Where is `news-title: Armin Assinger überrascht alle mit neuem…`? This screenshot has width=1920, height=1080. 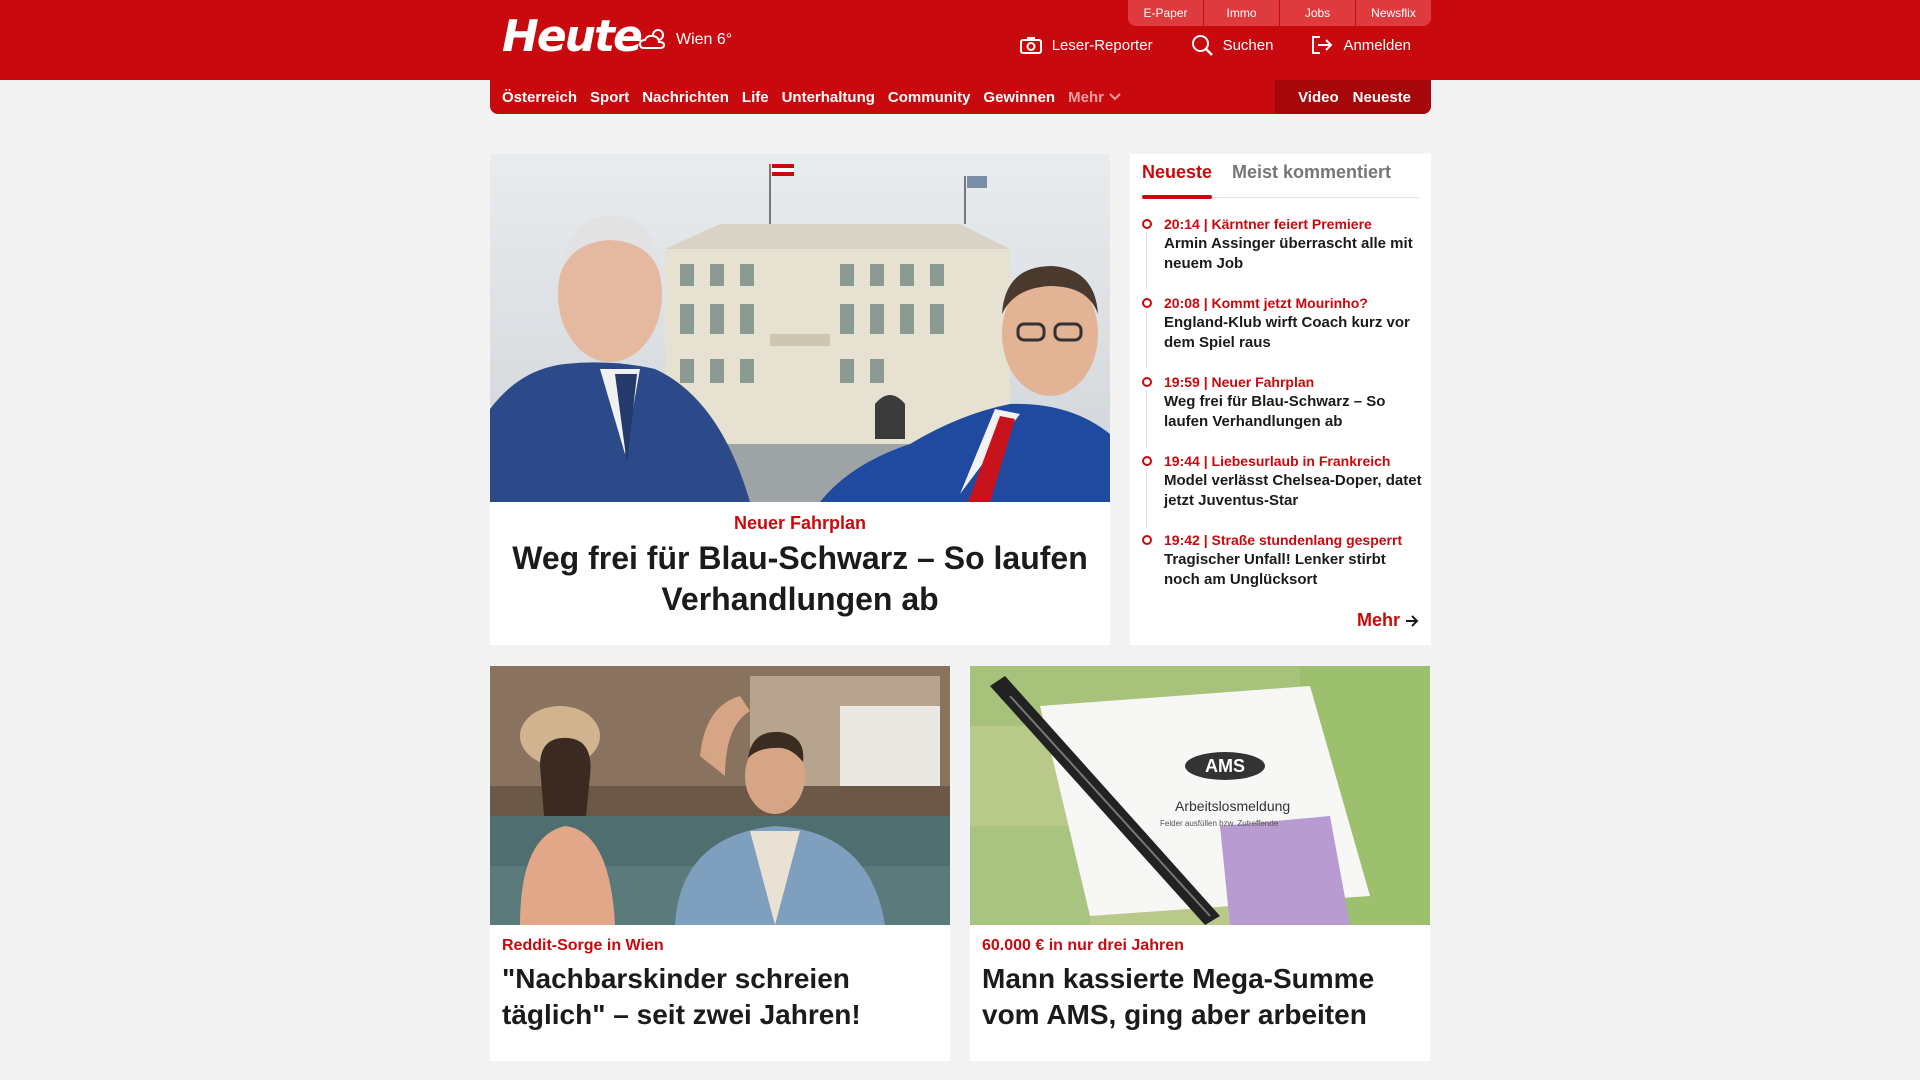 news-title: Armin Assinger überrascht alle mit neuem… is located at coordinates (1288, 253).